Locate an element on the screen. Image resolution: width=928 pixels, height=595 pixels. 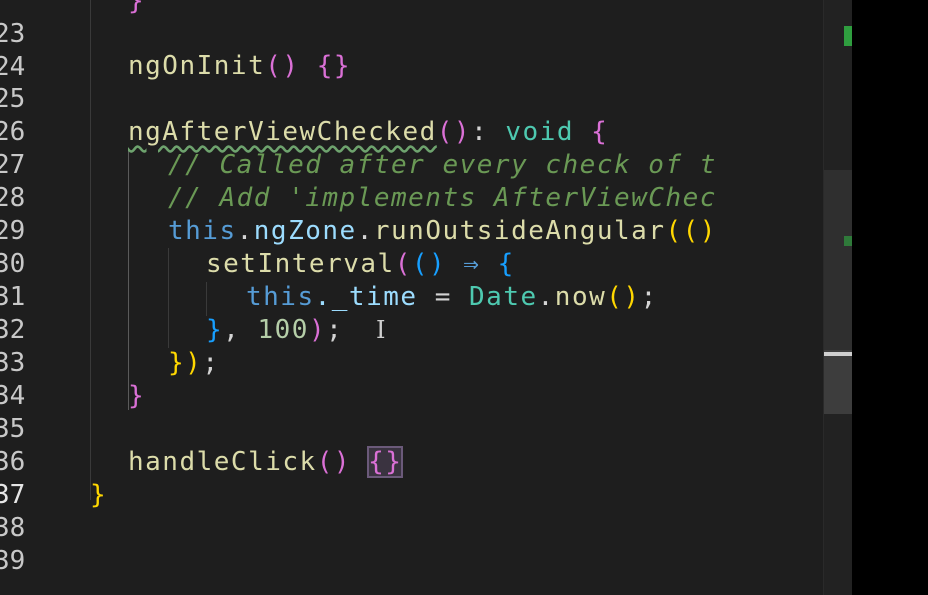
code-line: 33 }, 100); I is located at coordinates (415, 346).